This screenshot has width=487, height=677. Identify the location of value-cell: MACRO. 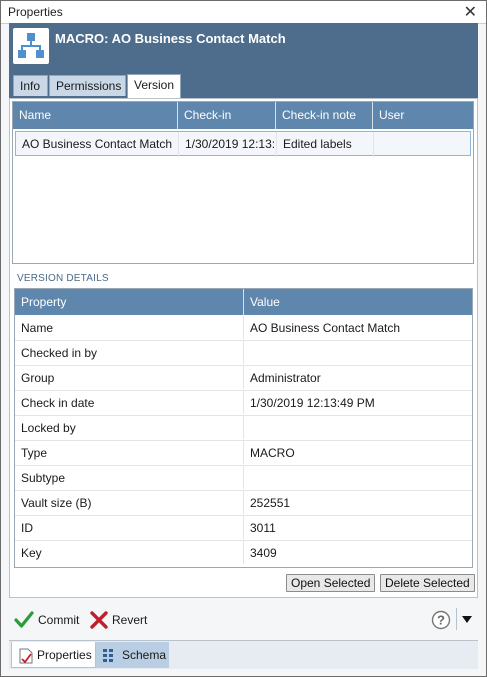
(272, 453).